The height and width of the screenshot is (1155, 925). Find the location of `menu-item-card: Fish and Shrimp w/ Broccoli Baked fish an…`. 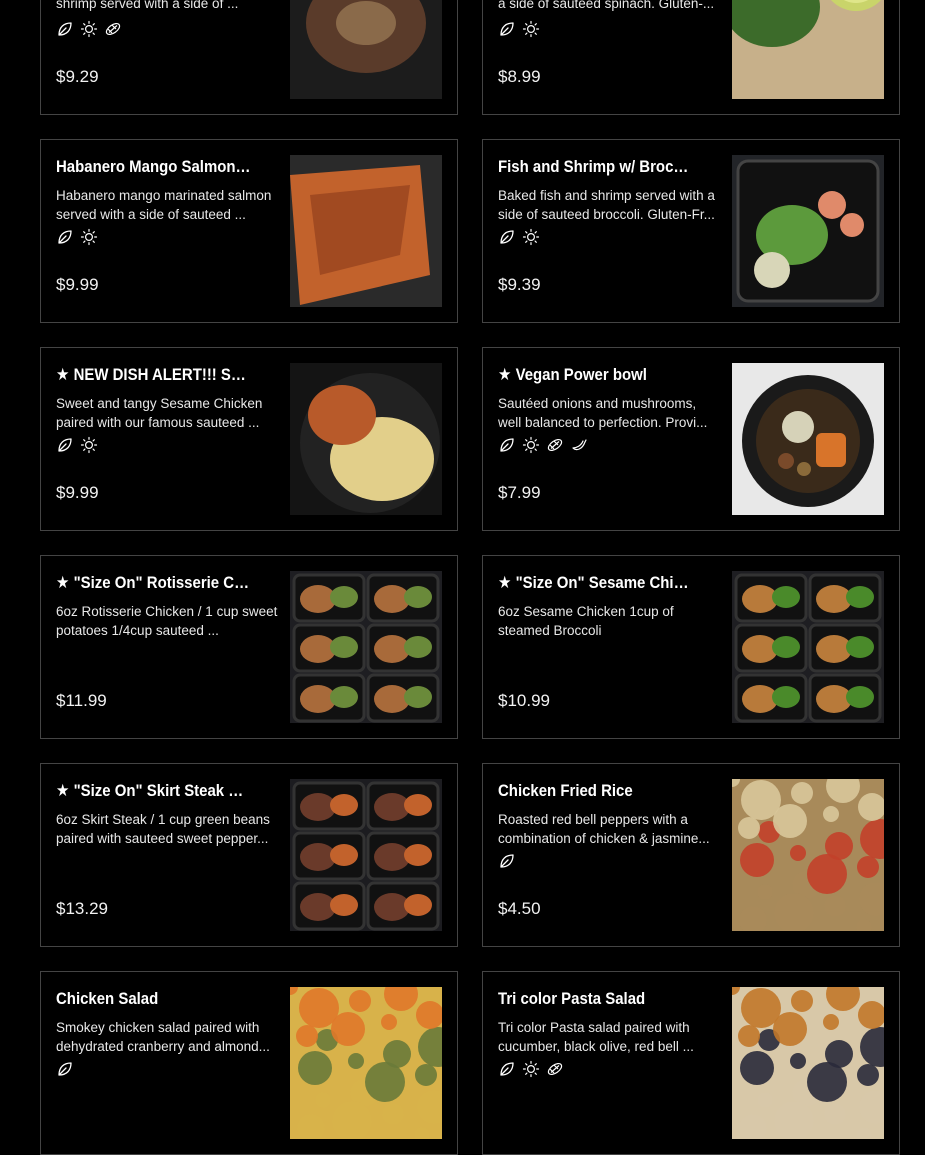

menu-item-card: Fish and Shrimp w/ Broccoli Baked fish an… is located at coordinates (691, 231).